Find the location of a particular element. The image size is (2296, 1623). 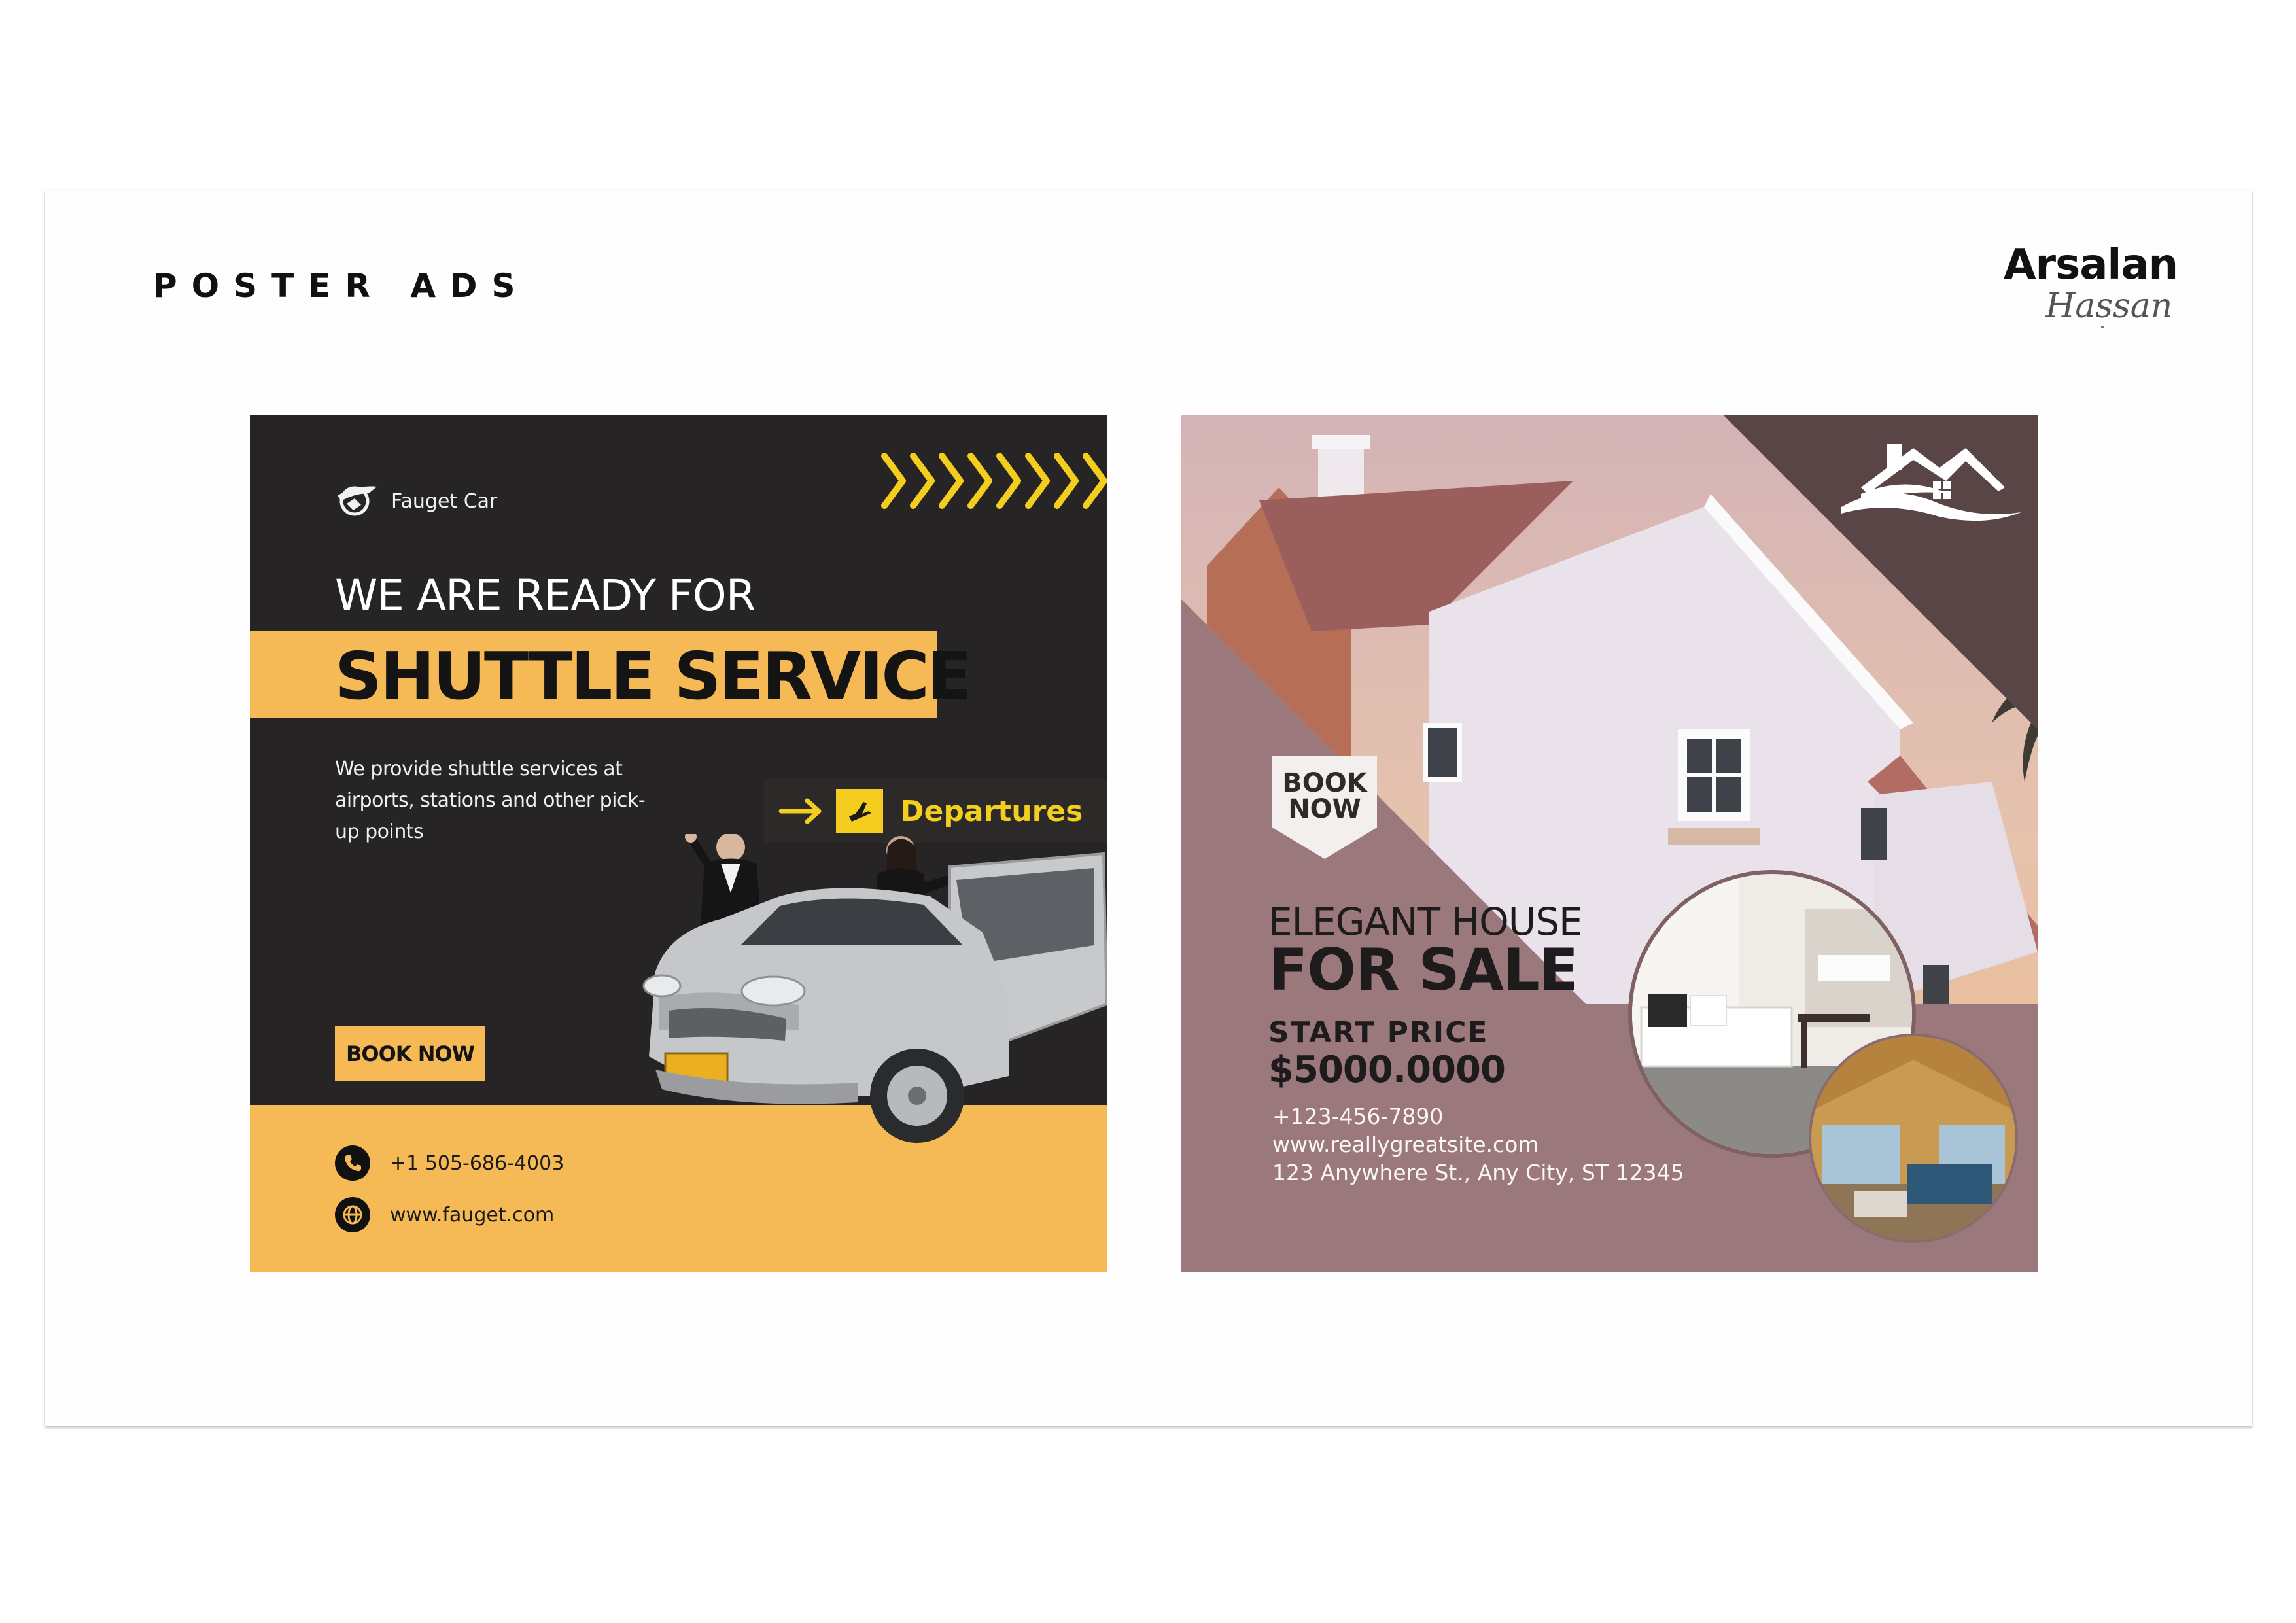

brand-first-name: Arsalan is located at coordinates (2091, 265).